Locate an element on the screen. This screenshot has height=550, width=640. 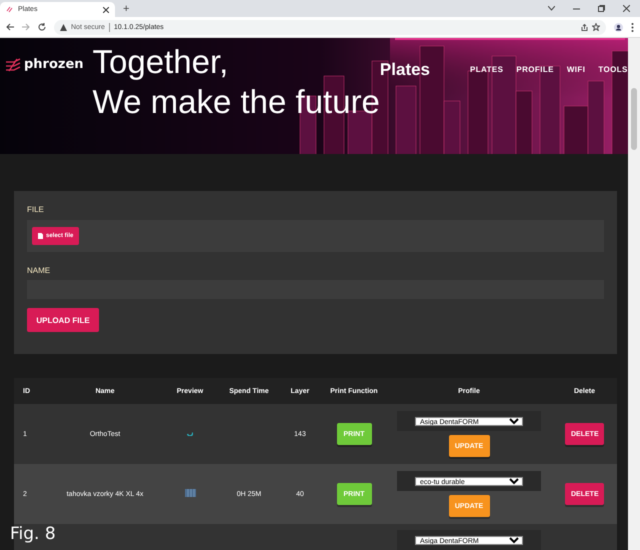
nav-link: PLATES is located at coordinates (487, 69).